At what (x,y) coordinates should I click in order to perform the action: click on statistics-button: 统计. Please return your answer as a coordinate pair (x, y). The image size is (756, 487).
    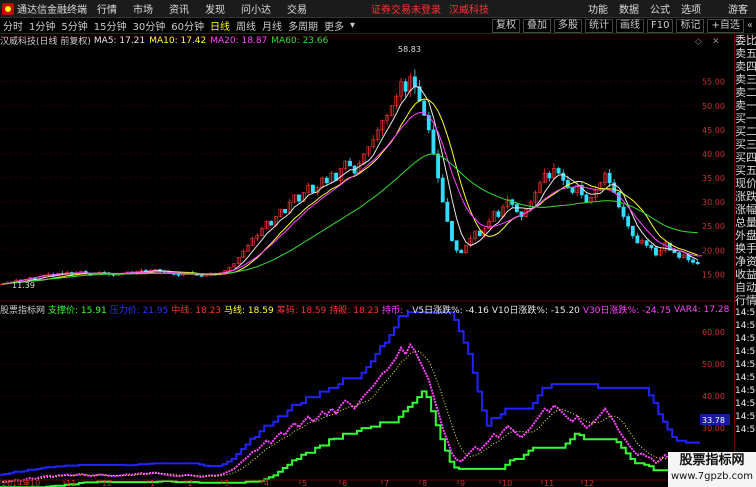
    Looking at the image, I should click on (599, 25).